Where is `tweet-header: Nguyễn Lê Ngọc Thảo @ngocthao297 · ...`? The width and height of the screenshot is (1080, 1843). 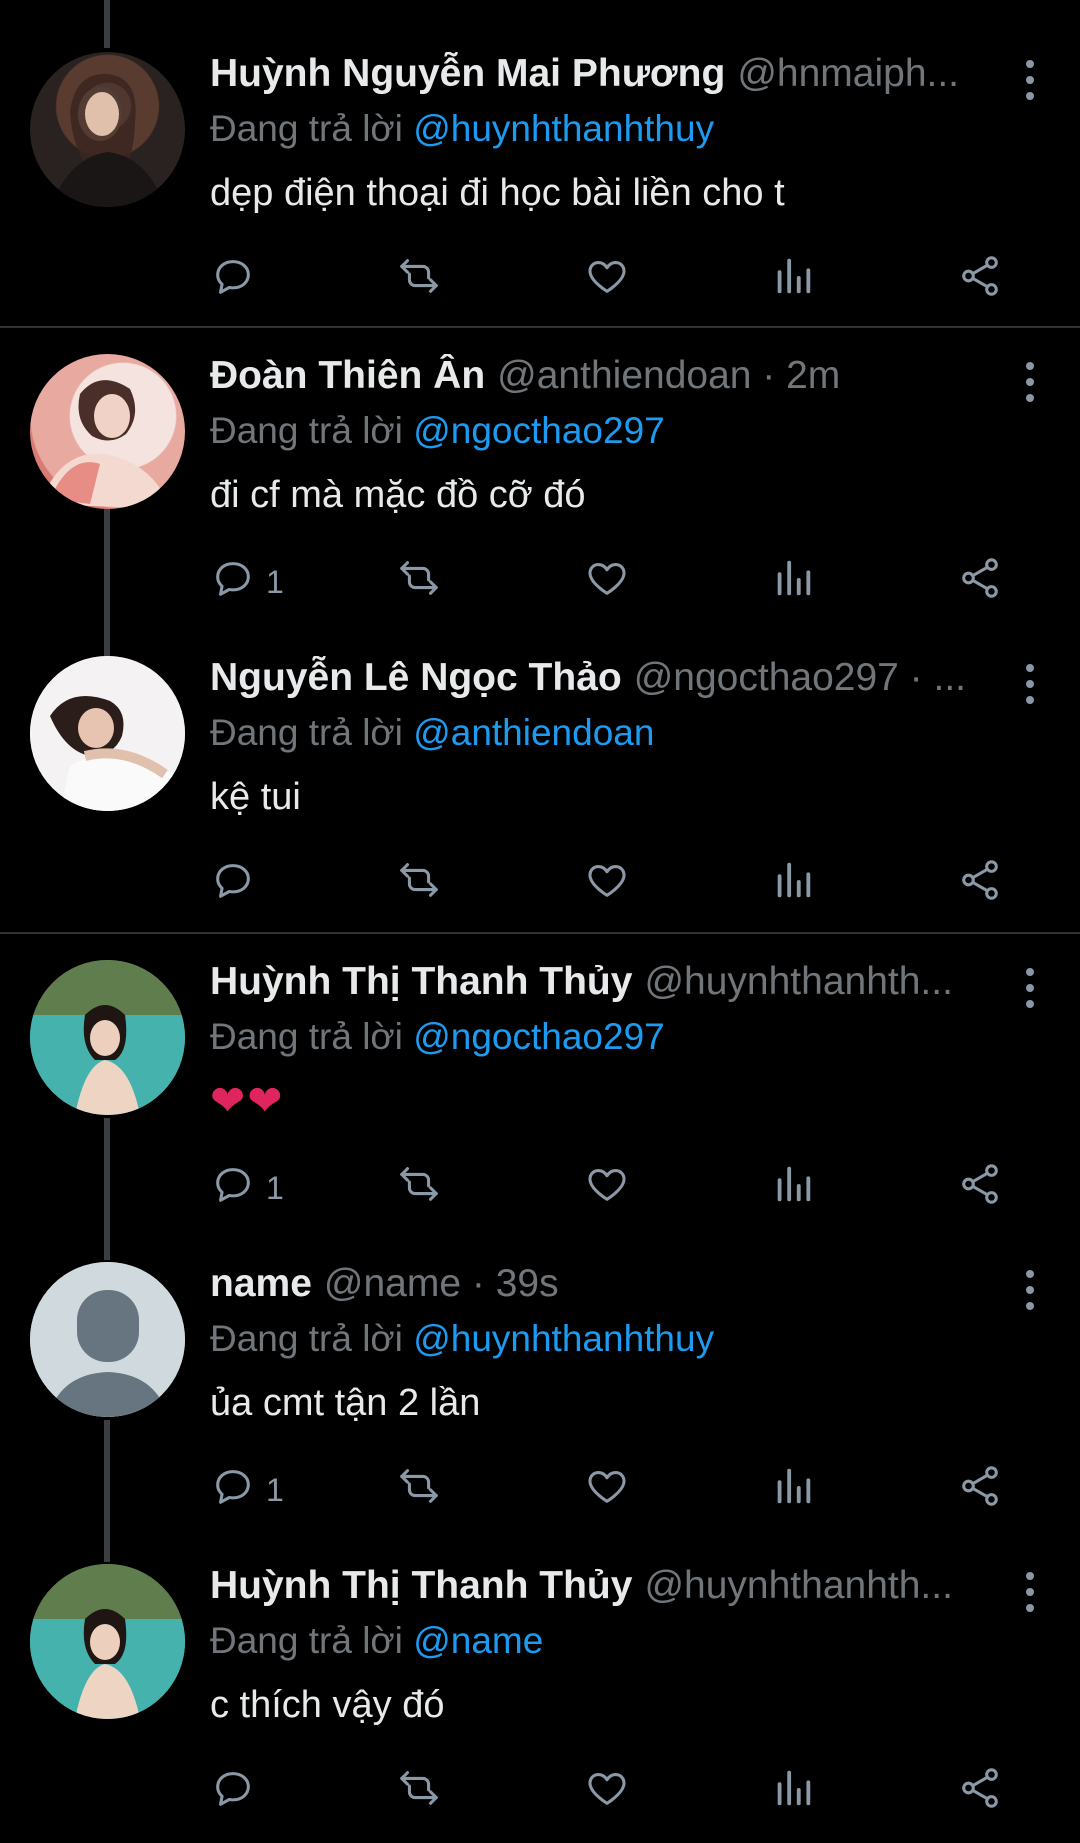
tweet-header: Nguyễn Lê Ngọc Thảo @ngocthao297 · ... is located at coordinates (600, 681).